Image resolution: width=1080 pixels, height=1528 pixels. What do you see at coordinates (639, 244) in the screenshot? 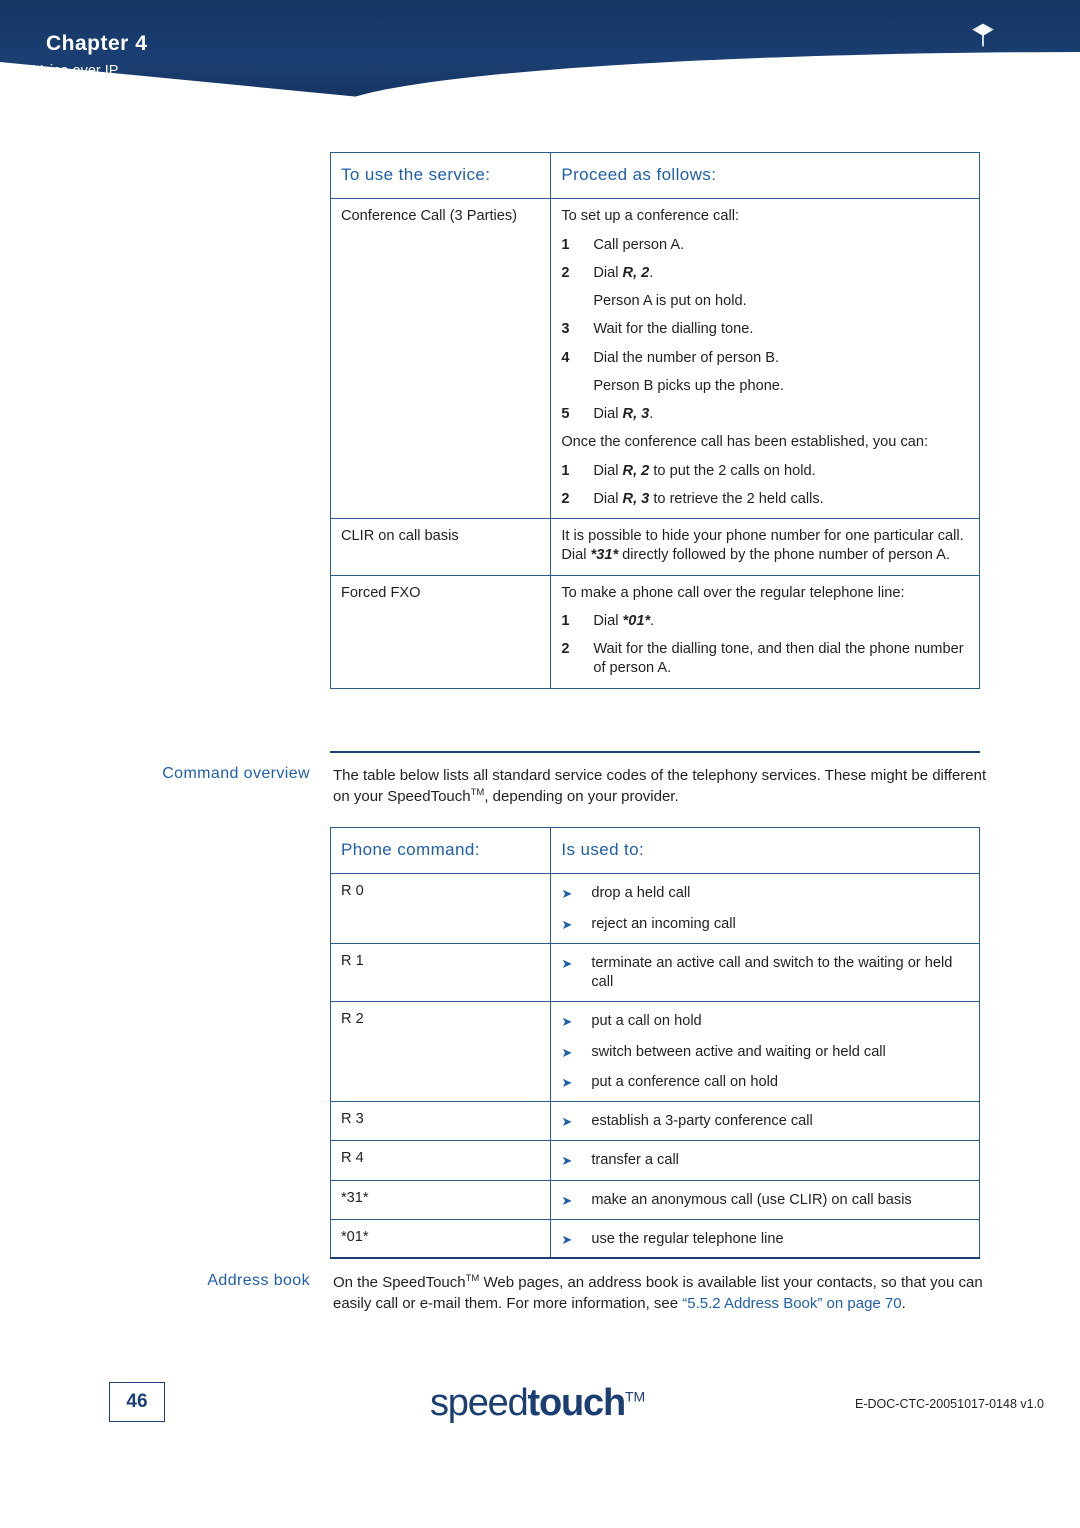
I see `step-text: Call person A.` at bounding box center [639, 244].